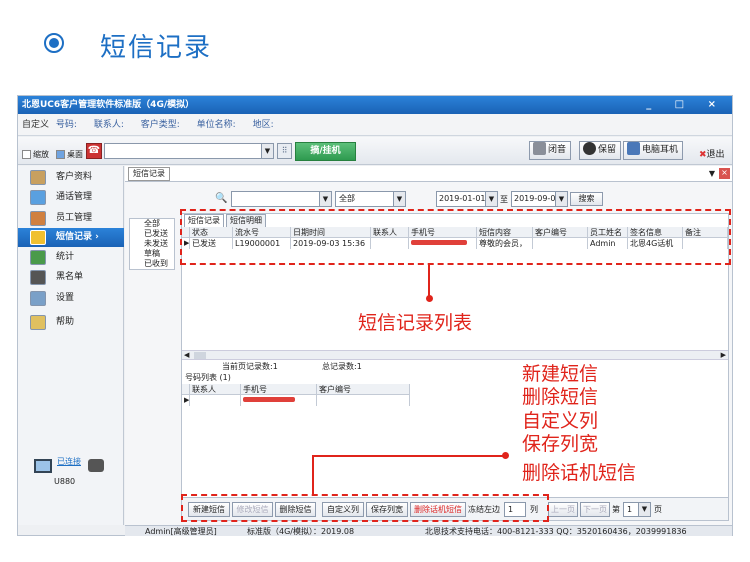 The height and width of the screenshot is (562, 750). I want to click on date-from-picker: 2019-01-01 ▼, so click(467, 199).